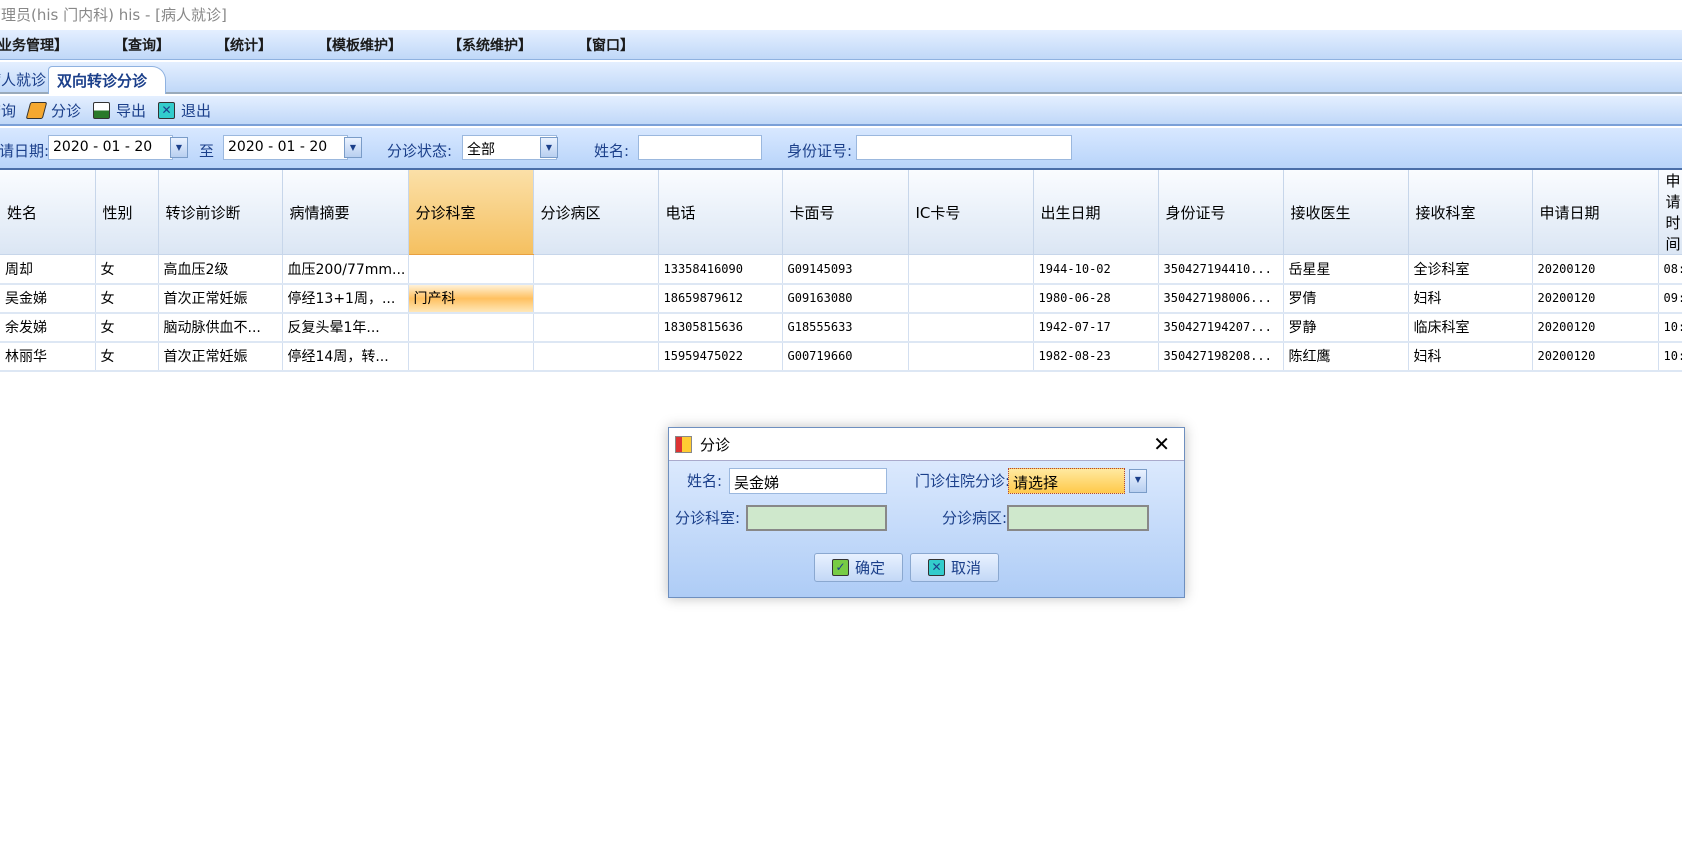 This screenshot has height=856, width=1682. What do you see at coordinates (845, 356) in the screenshot?
I see `table-cell: G00719660` at bounding box center [845, 356].